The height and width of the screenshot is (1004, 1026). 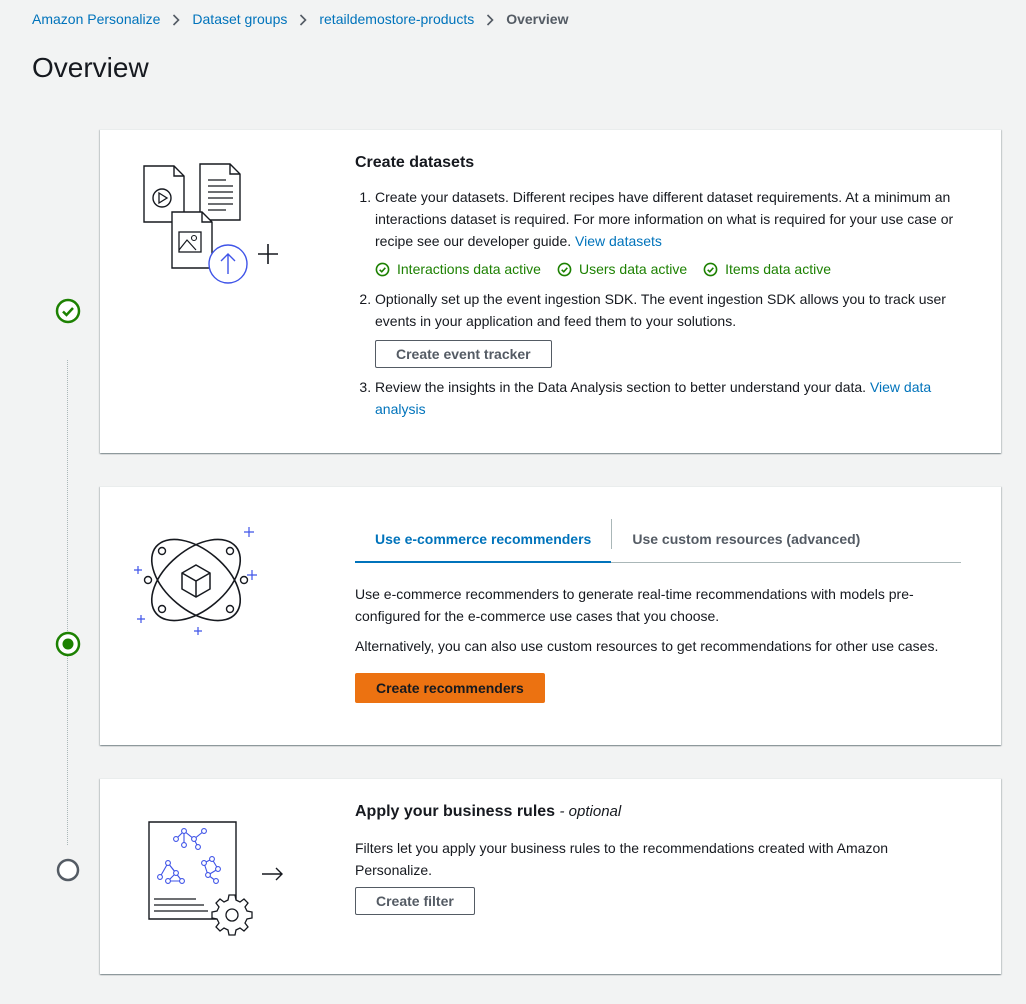 I want to click on page-title: Overview, so click(x=90, y=67).